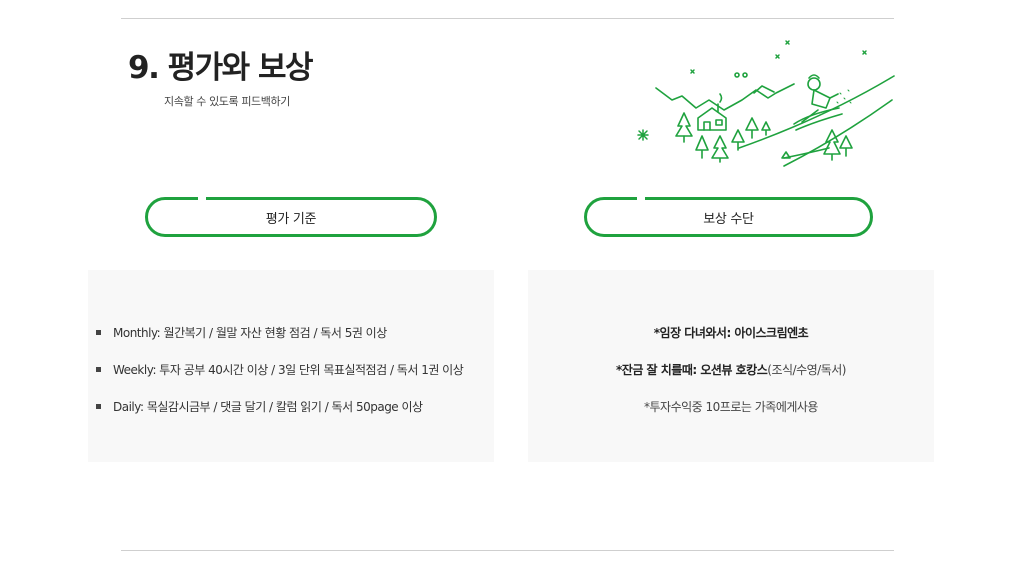 This screenshot has height=570, width=1014. I want to click on top-divider, so click(507, 18).